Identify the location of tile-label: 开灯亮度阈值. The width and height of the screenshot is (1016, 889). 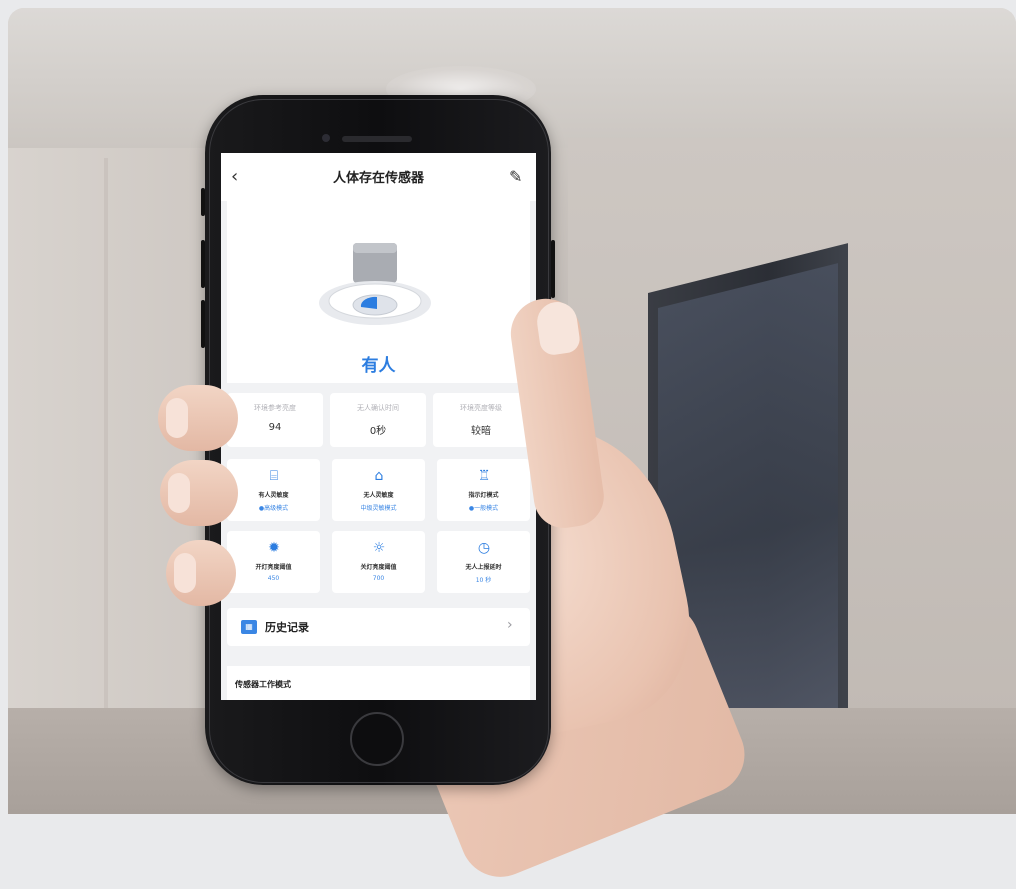
(273, 567).